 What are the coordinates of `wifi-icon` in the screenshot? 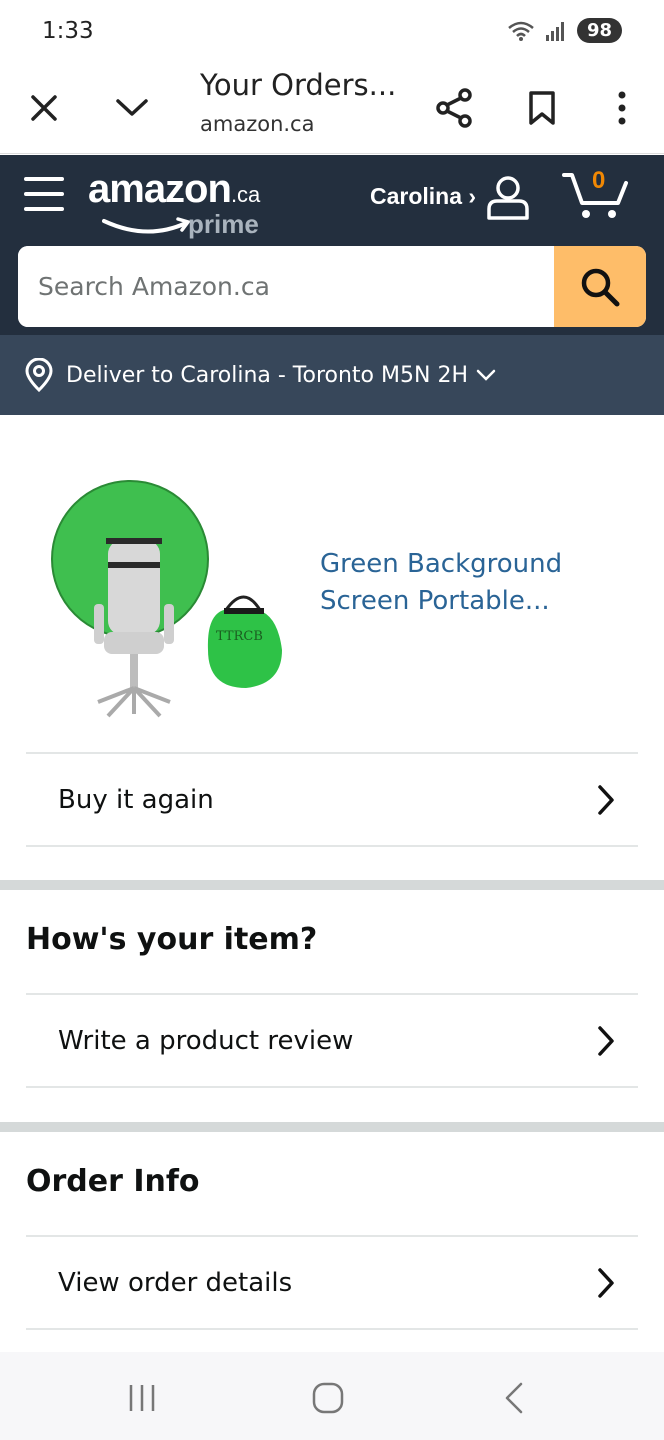 It's located at (521, 31).